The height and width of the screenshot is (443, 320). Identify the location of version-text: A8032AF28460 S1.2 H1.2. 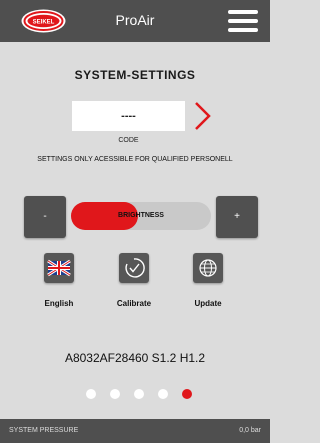
(135, 358).